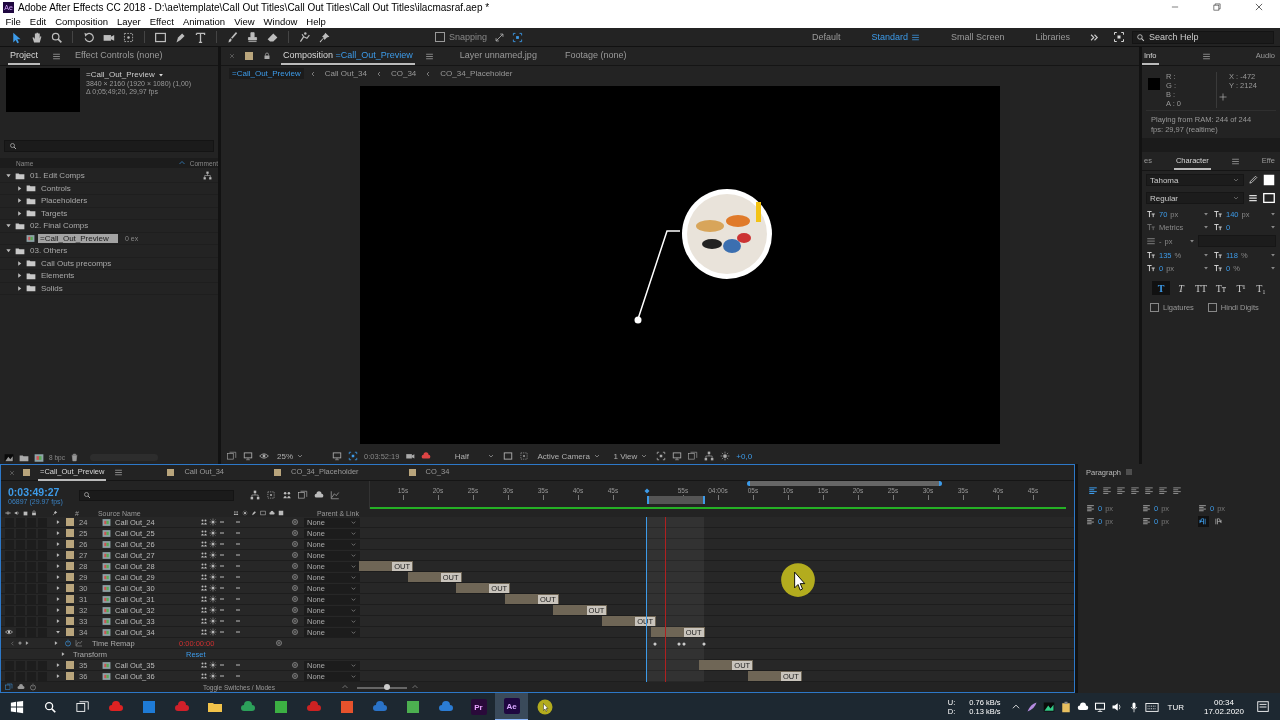 This screenshot has width=1280, height=720. I want to click on tree-item: 02. Final Comps, so click(59, 226).